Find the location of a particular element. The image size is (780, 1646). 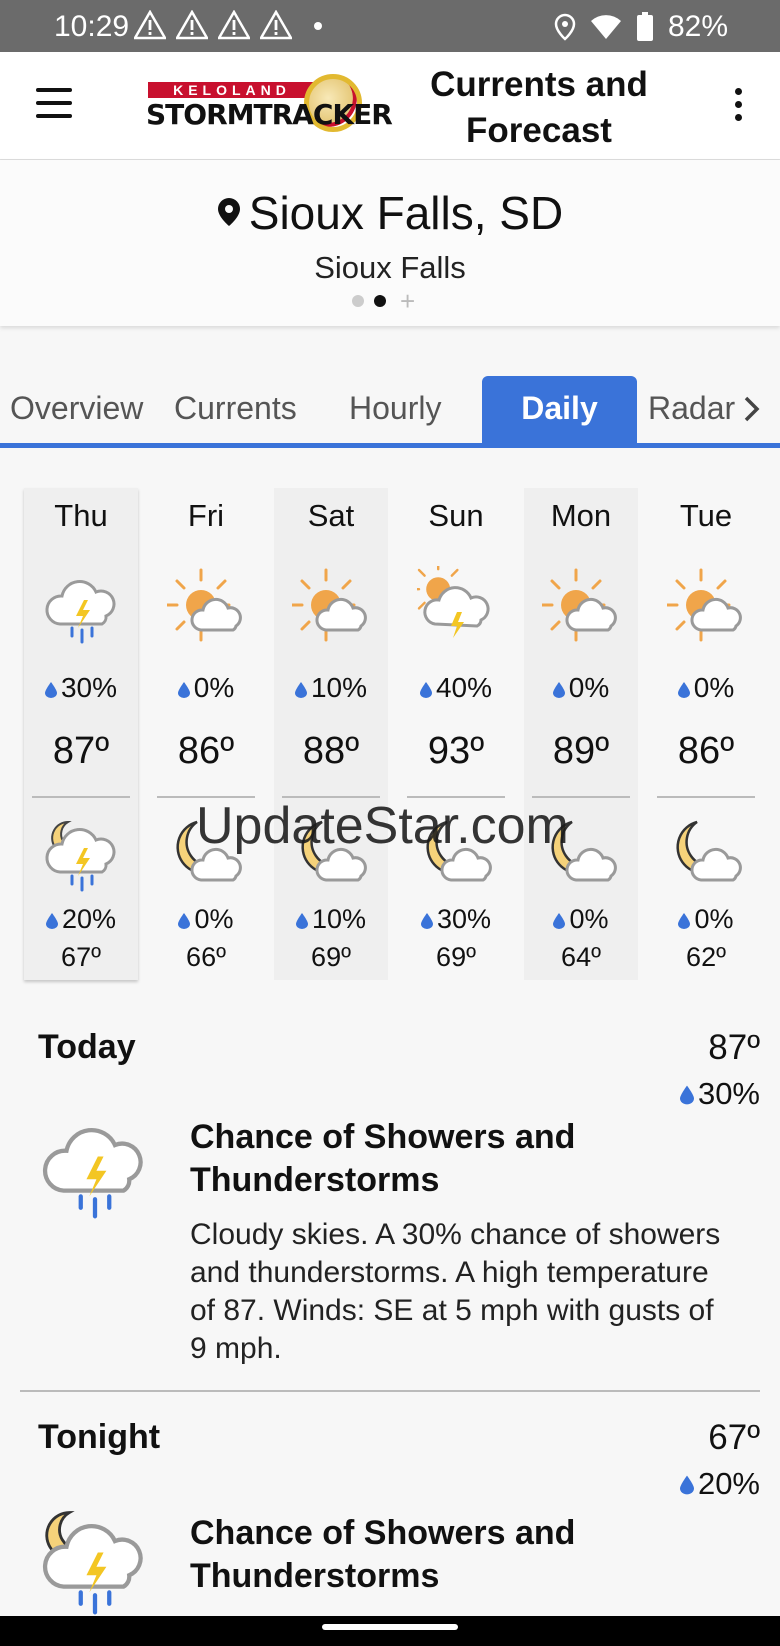

period-condition: Chance of Showers and Thunderstorms is located at coordinates (383, 1158).